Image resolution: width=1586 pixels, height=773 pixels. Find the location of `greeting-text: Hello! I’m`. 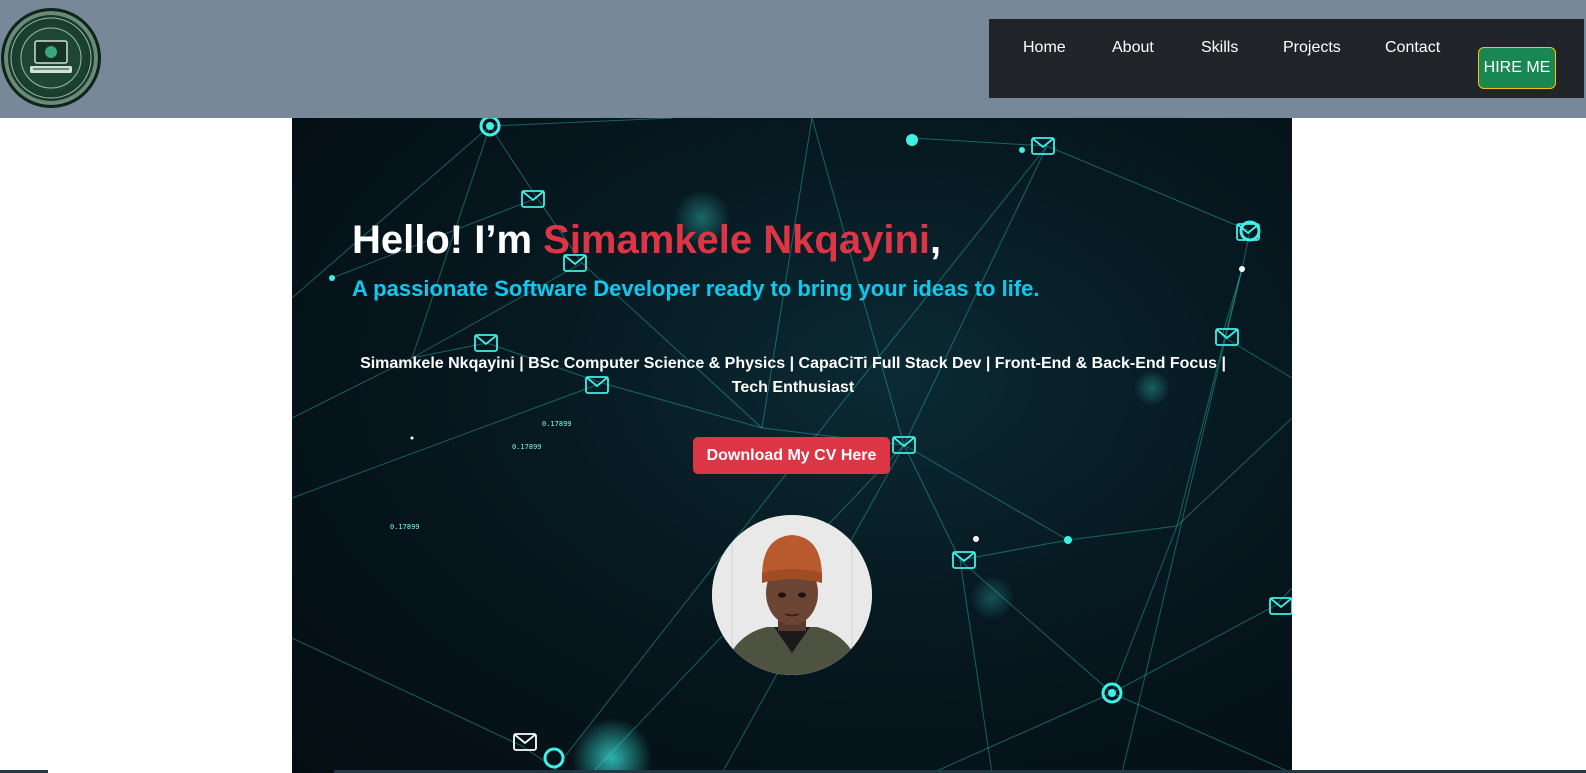

greeting-text: Hello! I’m is located at coordinates (448, 240).